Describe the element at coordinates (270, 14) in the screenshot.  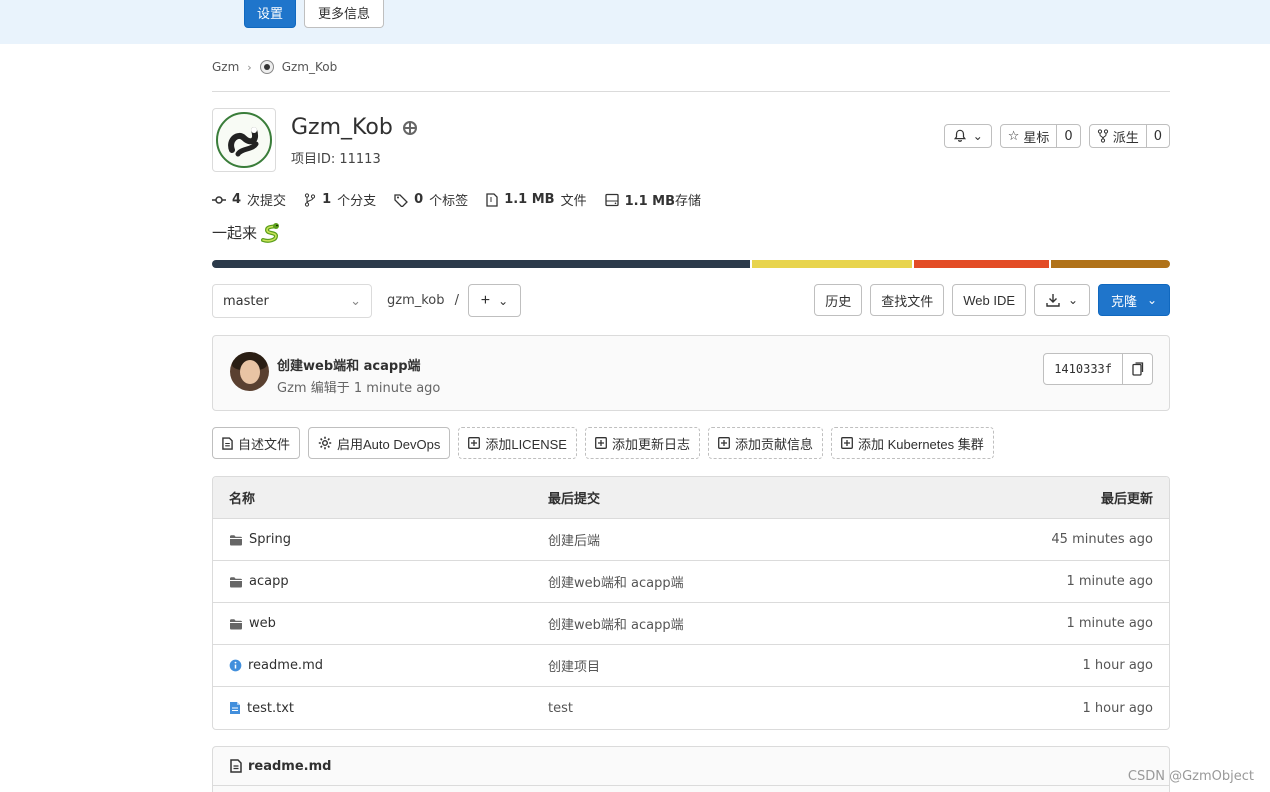
I see `settings-button: 设置` at that location.